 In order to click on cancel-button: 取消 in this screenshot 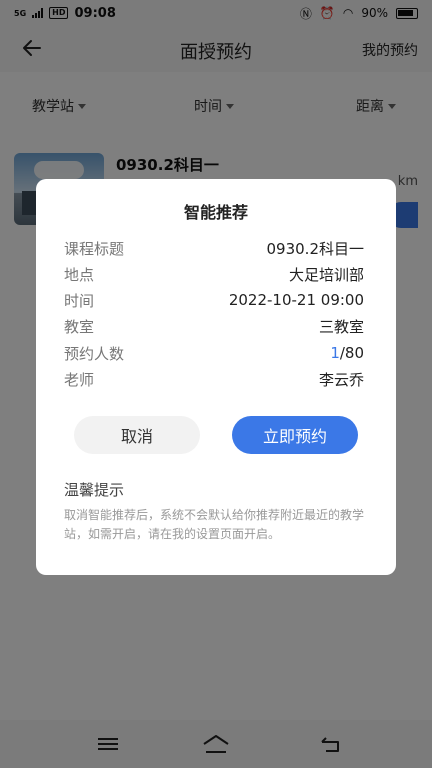, I will do `click(137, 435)`.